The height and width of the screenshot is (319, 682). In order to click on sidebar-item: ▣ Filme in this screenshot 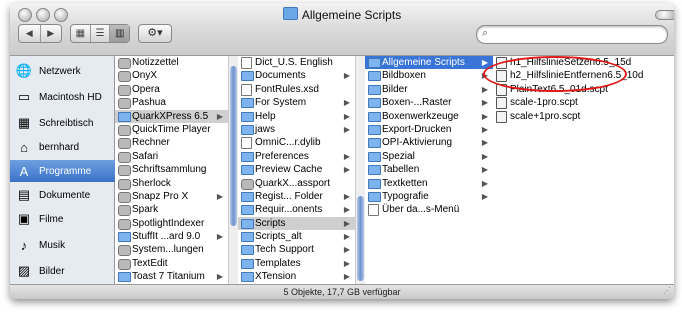, I will do `click(64, 219)`.